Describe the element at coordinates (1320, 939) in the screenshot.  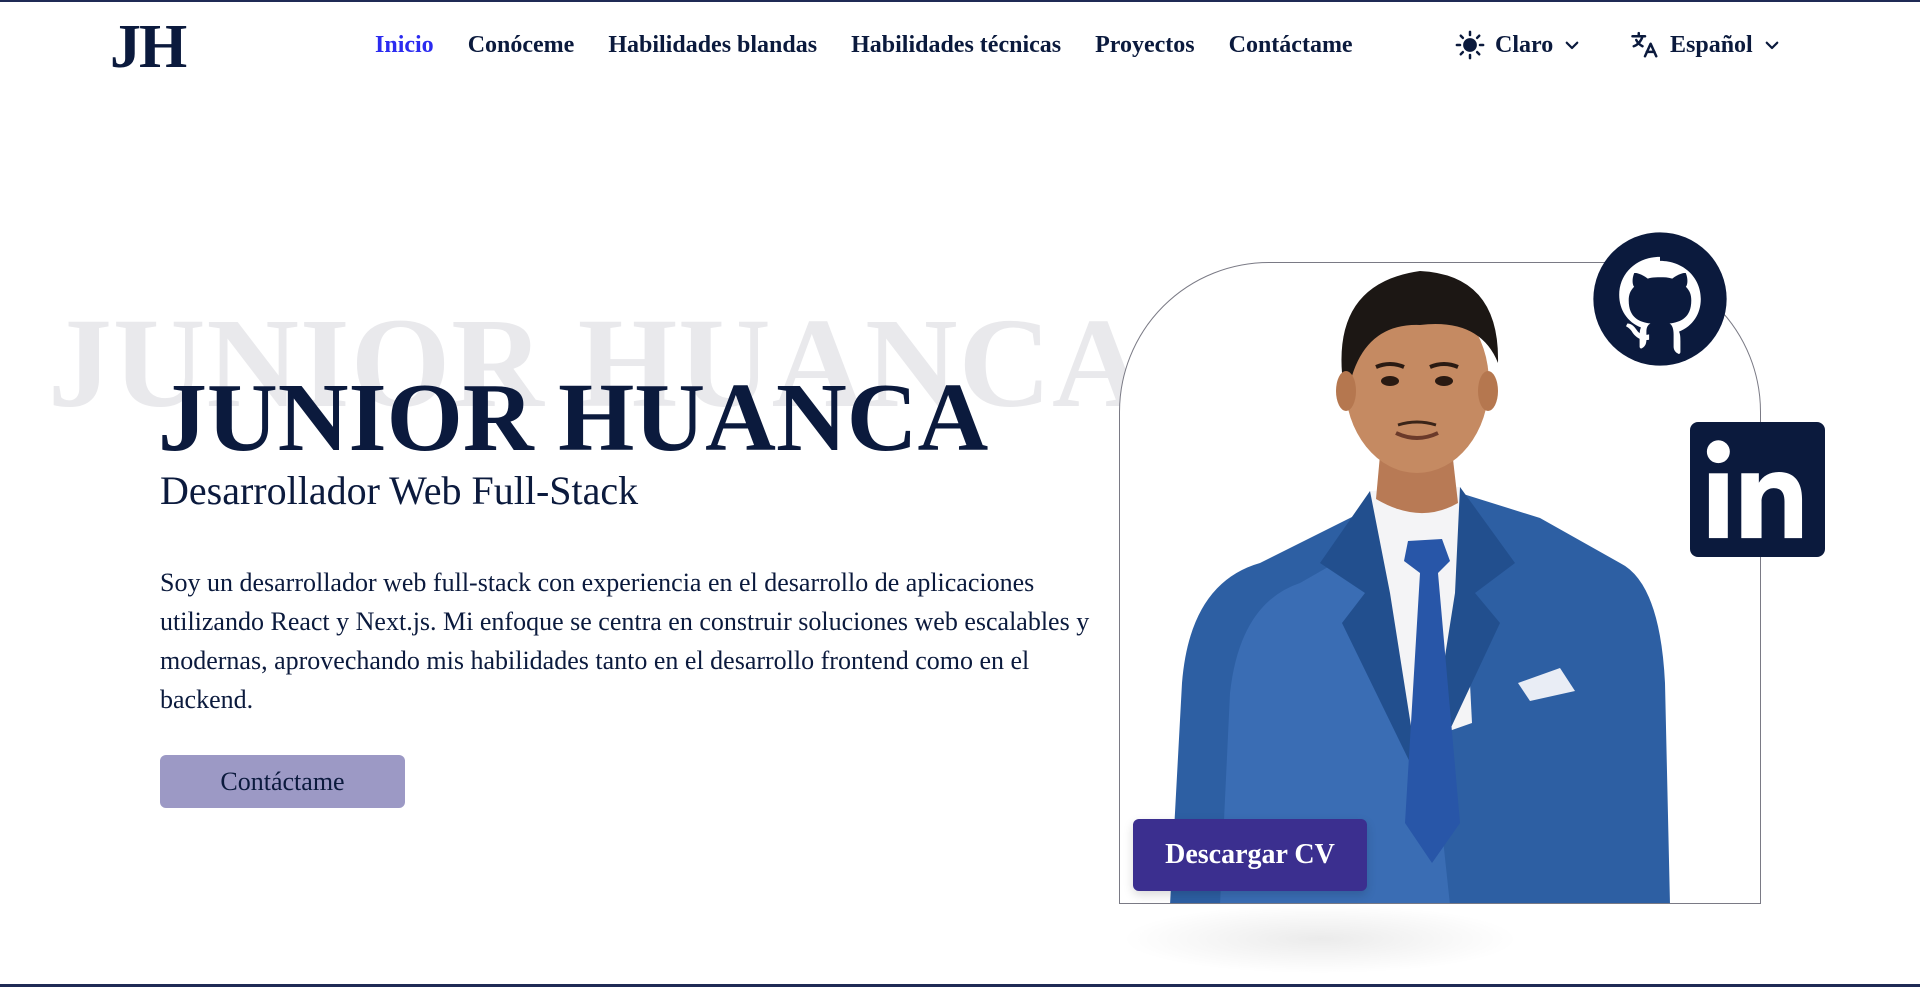
I see `frame-shadow` at that location.